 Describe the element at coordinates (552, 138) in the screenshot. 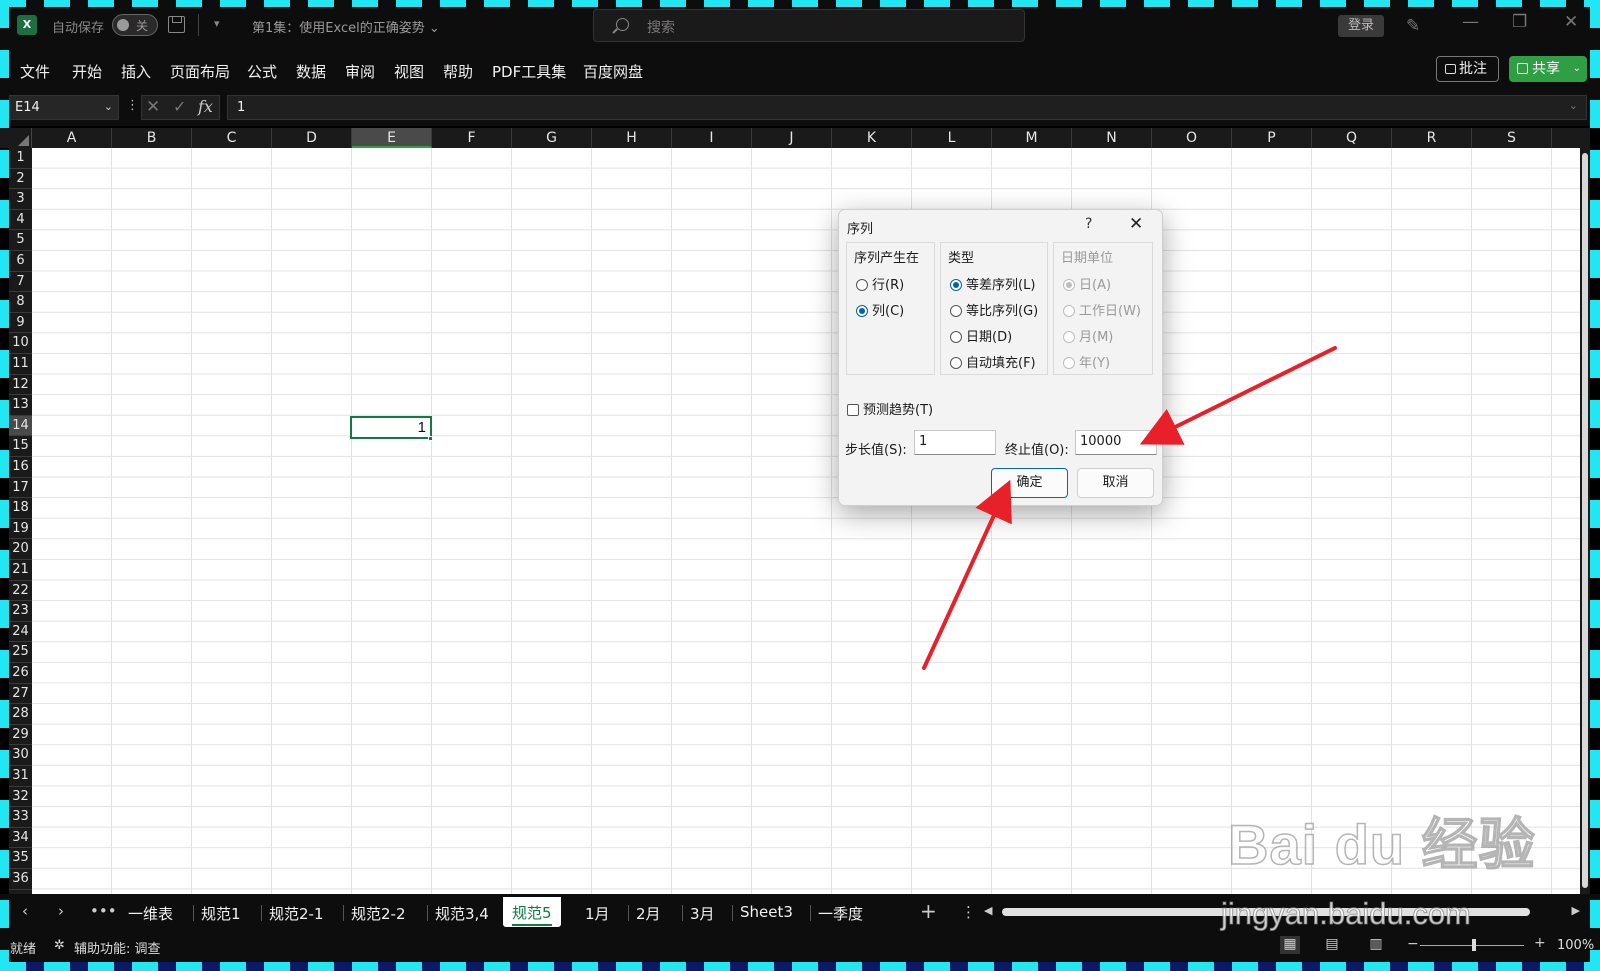

I see `column-header: G` at that location.